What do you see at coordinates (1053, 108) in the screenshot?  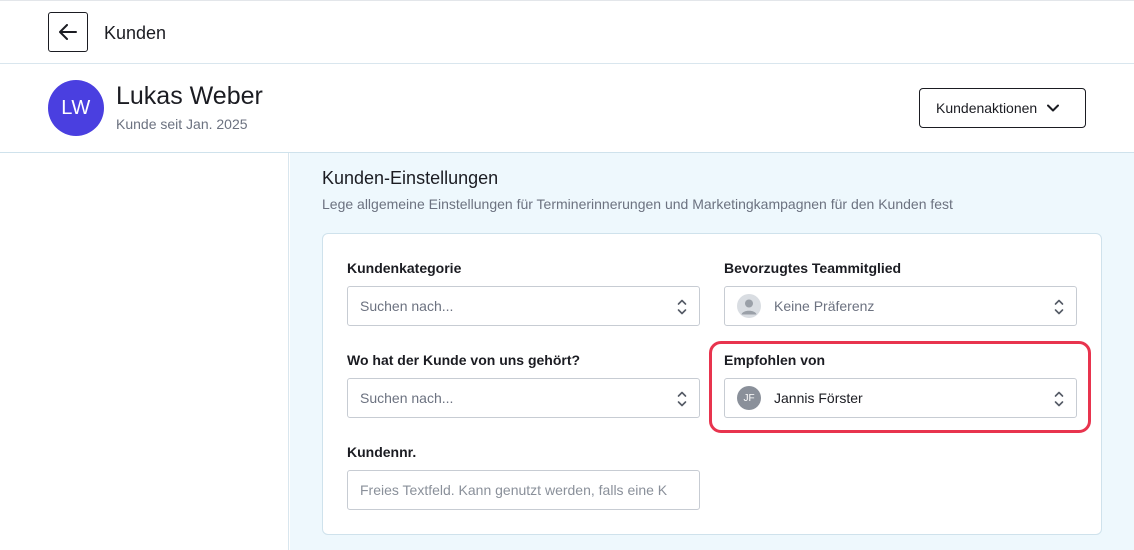 I see `chevron-down-icon` at bounding box center [1053, 108].